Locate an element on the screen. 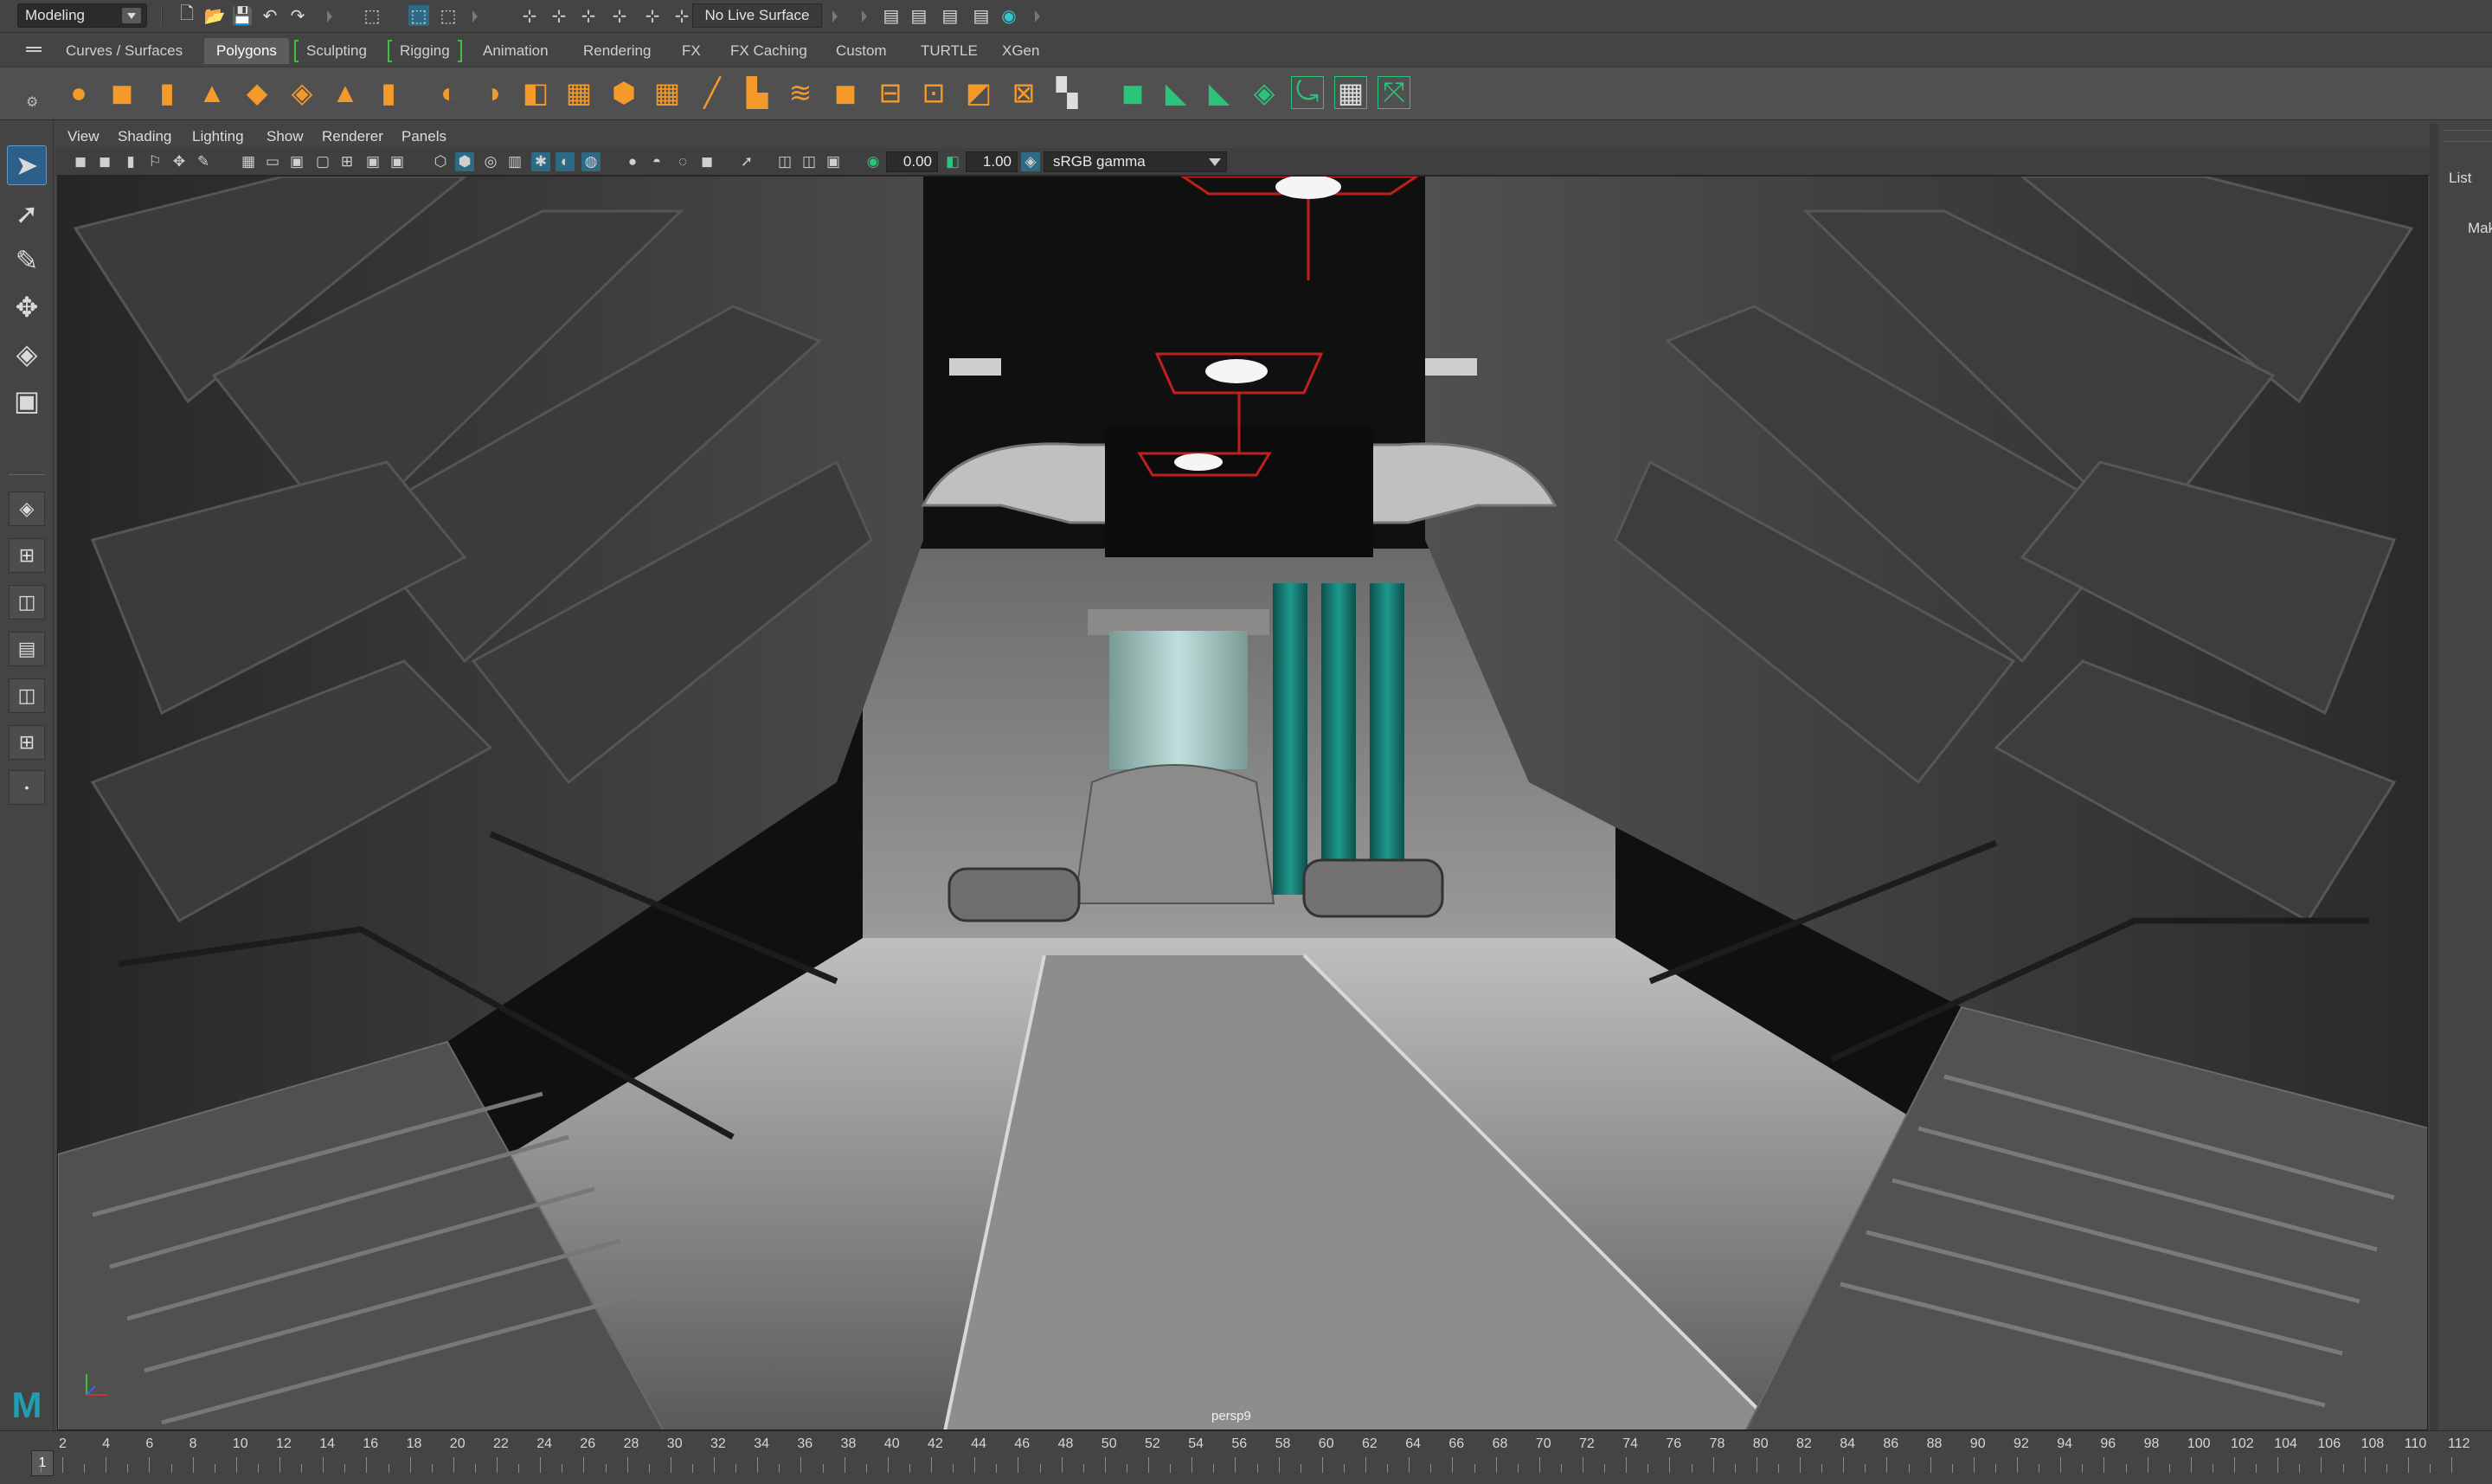 Image resolution: width=2492 pixels, height=1484 pixels. depth-of-field-icon: ◌ is located at coordinates (683, 161).